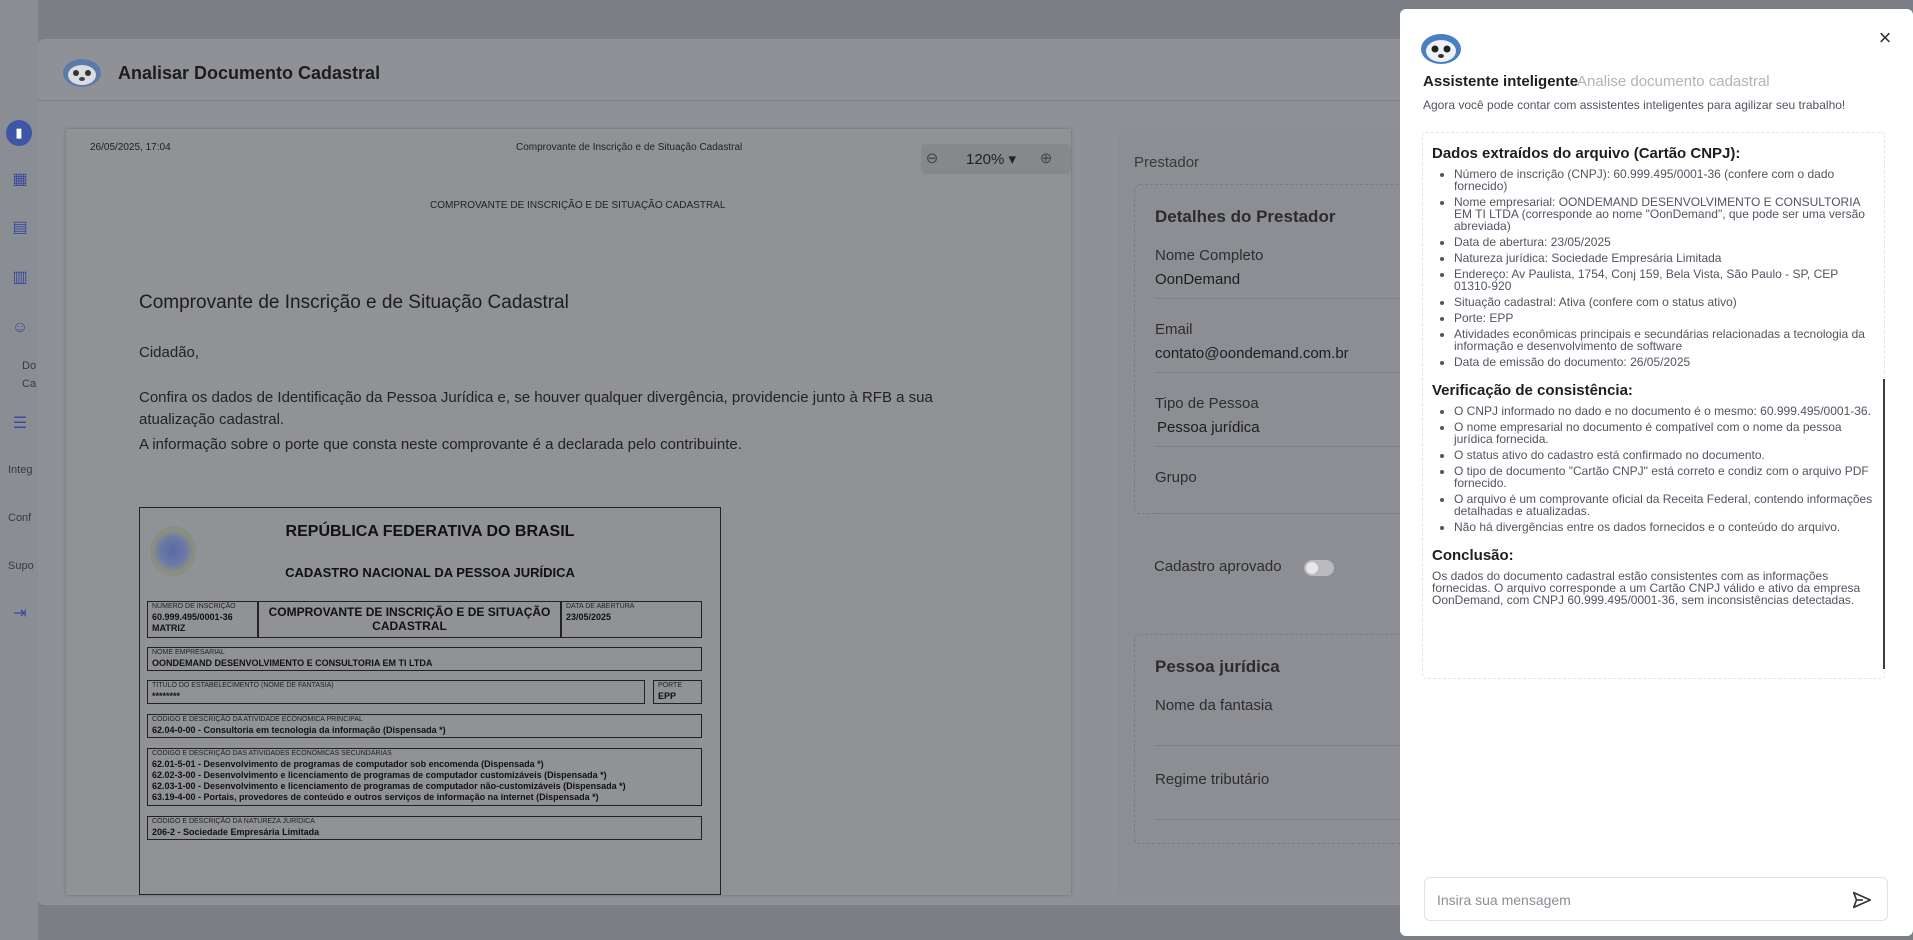 The width and height of the screenshot is (1913, 940). I want to click on kanban-icon: ▥, so click(20, 278).